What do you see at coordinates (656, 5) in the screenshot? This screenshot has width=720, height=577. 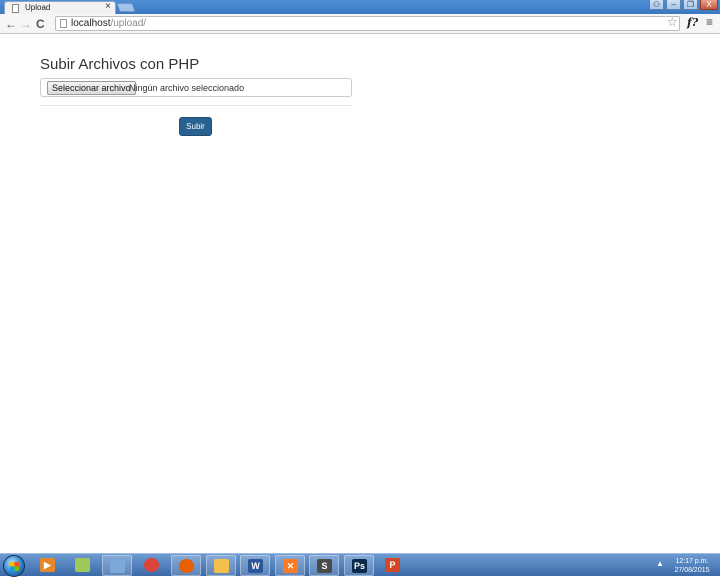 I see `user-profile-button: ⚇` at bounding box center [656, 5].